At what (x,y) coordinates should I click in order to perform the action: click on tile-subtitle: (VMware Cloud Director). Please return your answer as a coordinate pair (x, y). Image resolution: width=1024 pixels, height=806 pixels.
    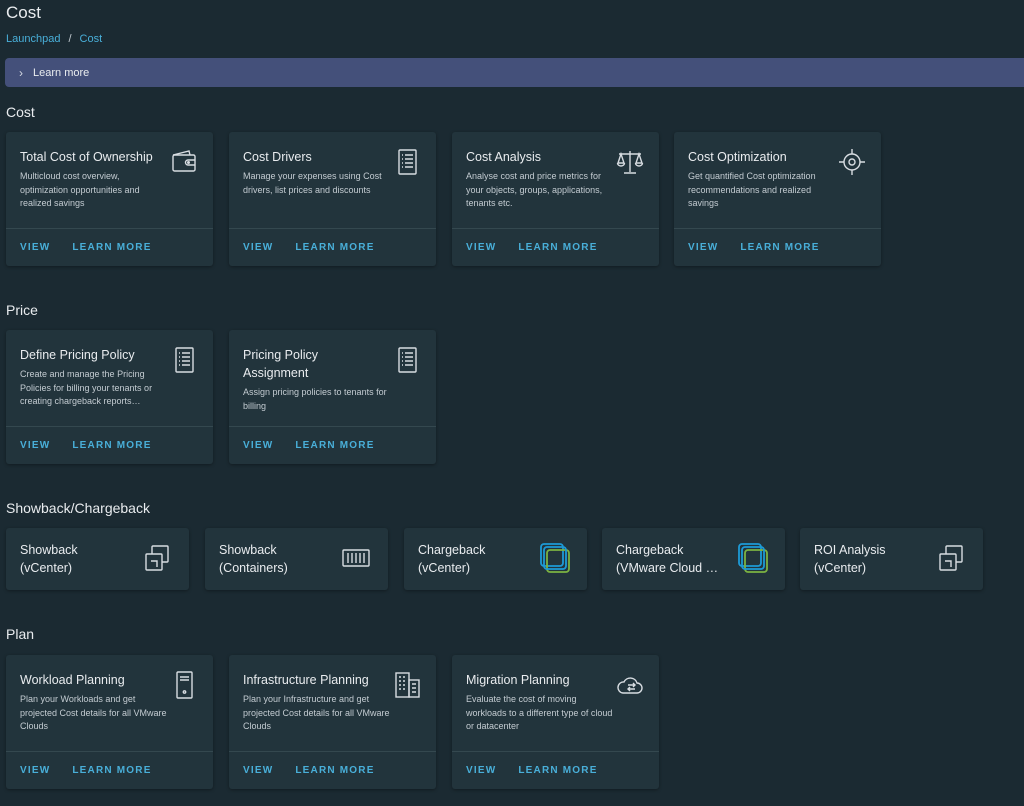
    Looking at the image, I should click on (669, 568).